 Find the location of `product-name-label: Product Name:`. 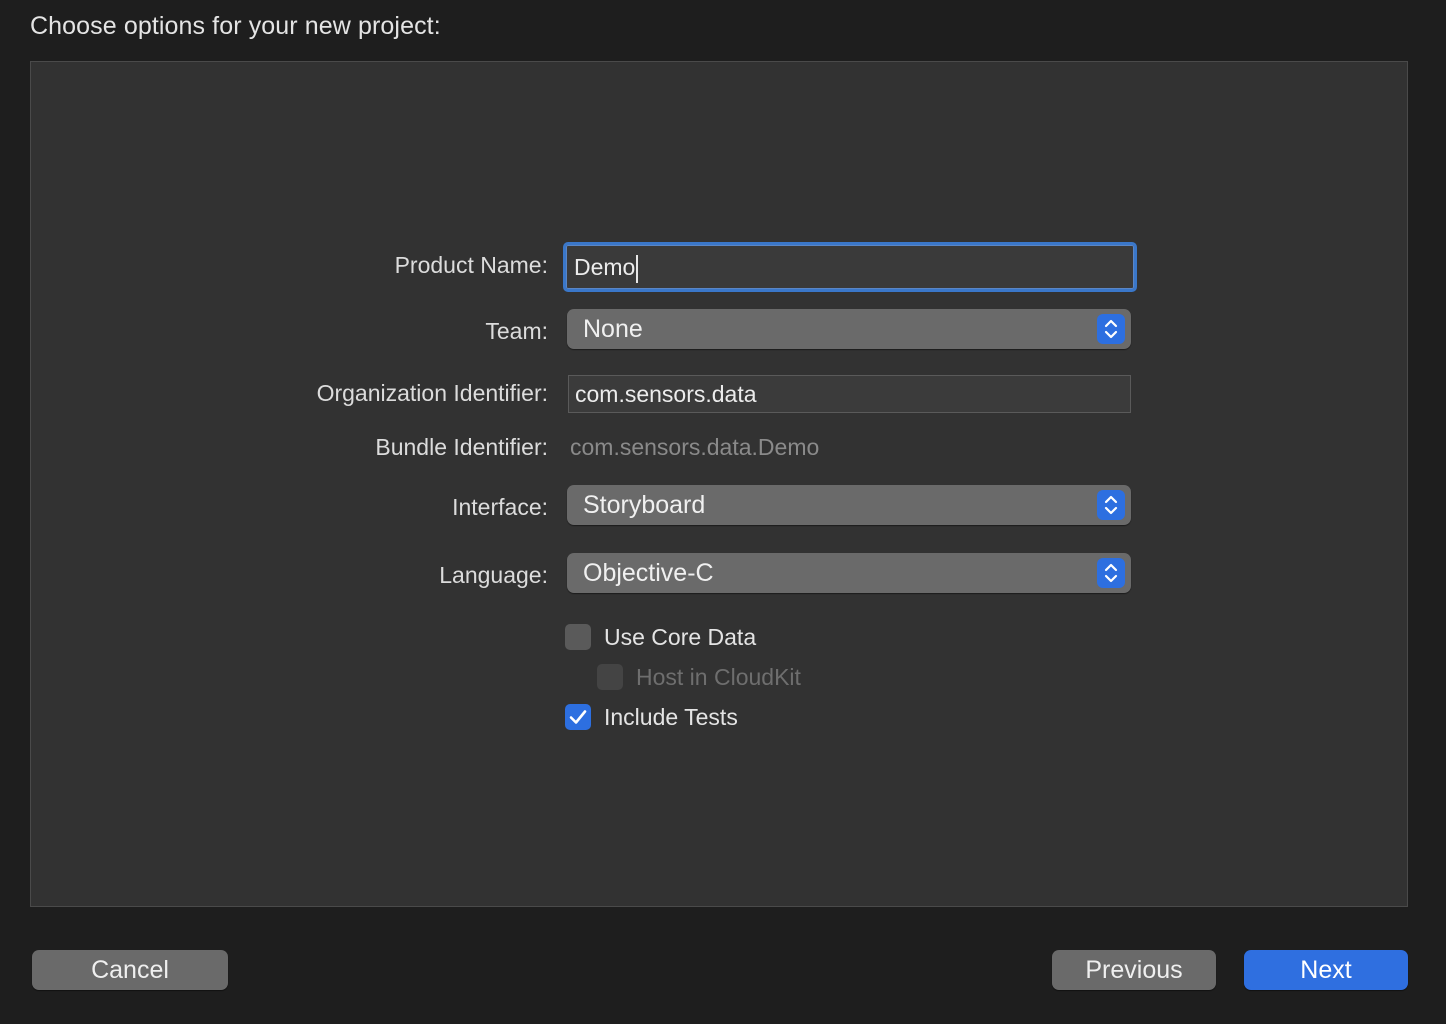

product-name-label: Product Name: is located at coordinates (471, 265).